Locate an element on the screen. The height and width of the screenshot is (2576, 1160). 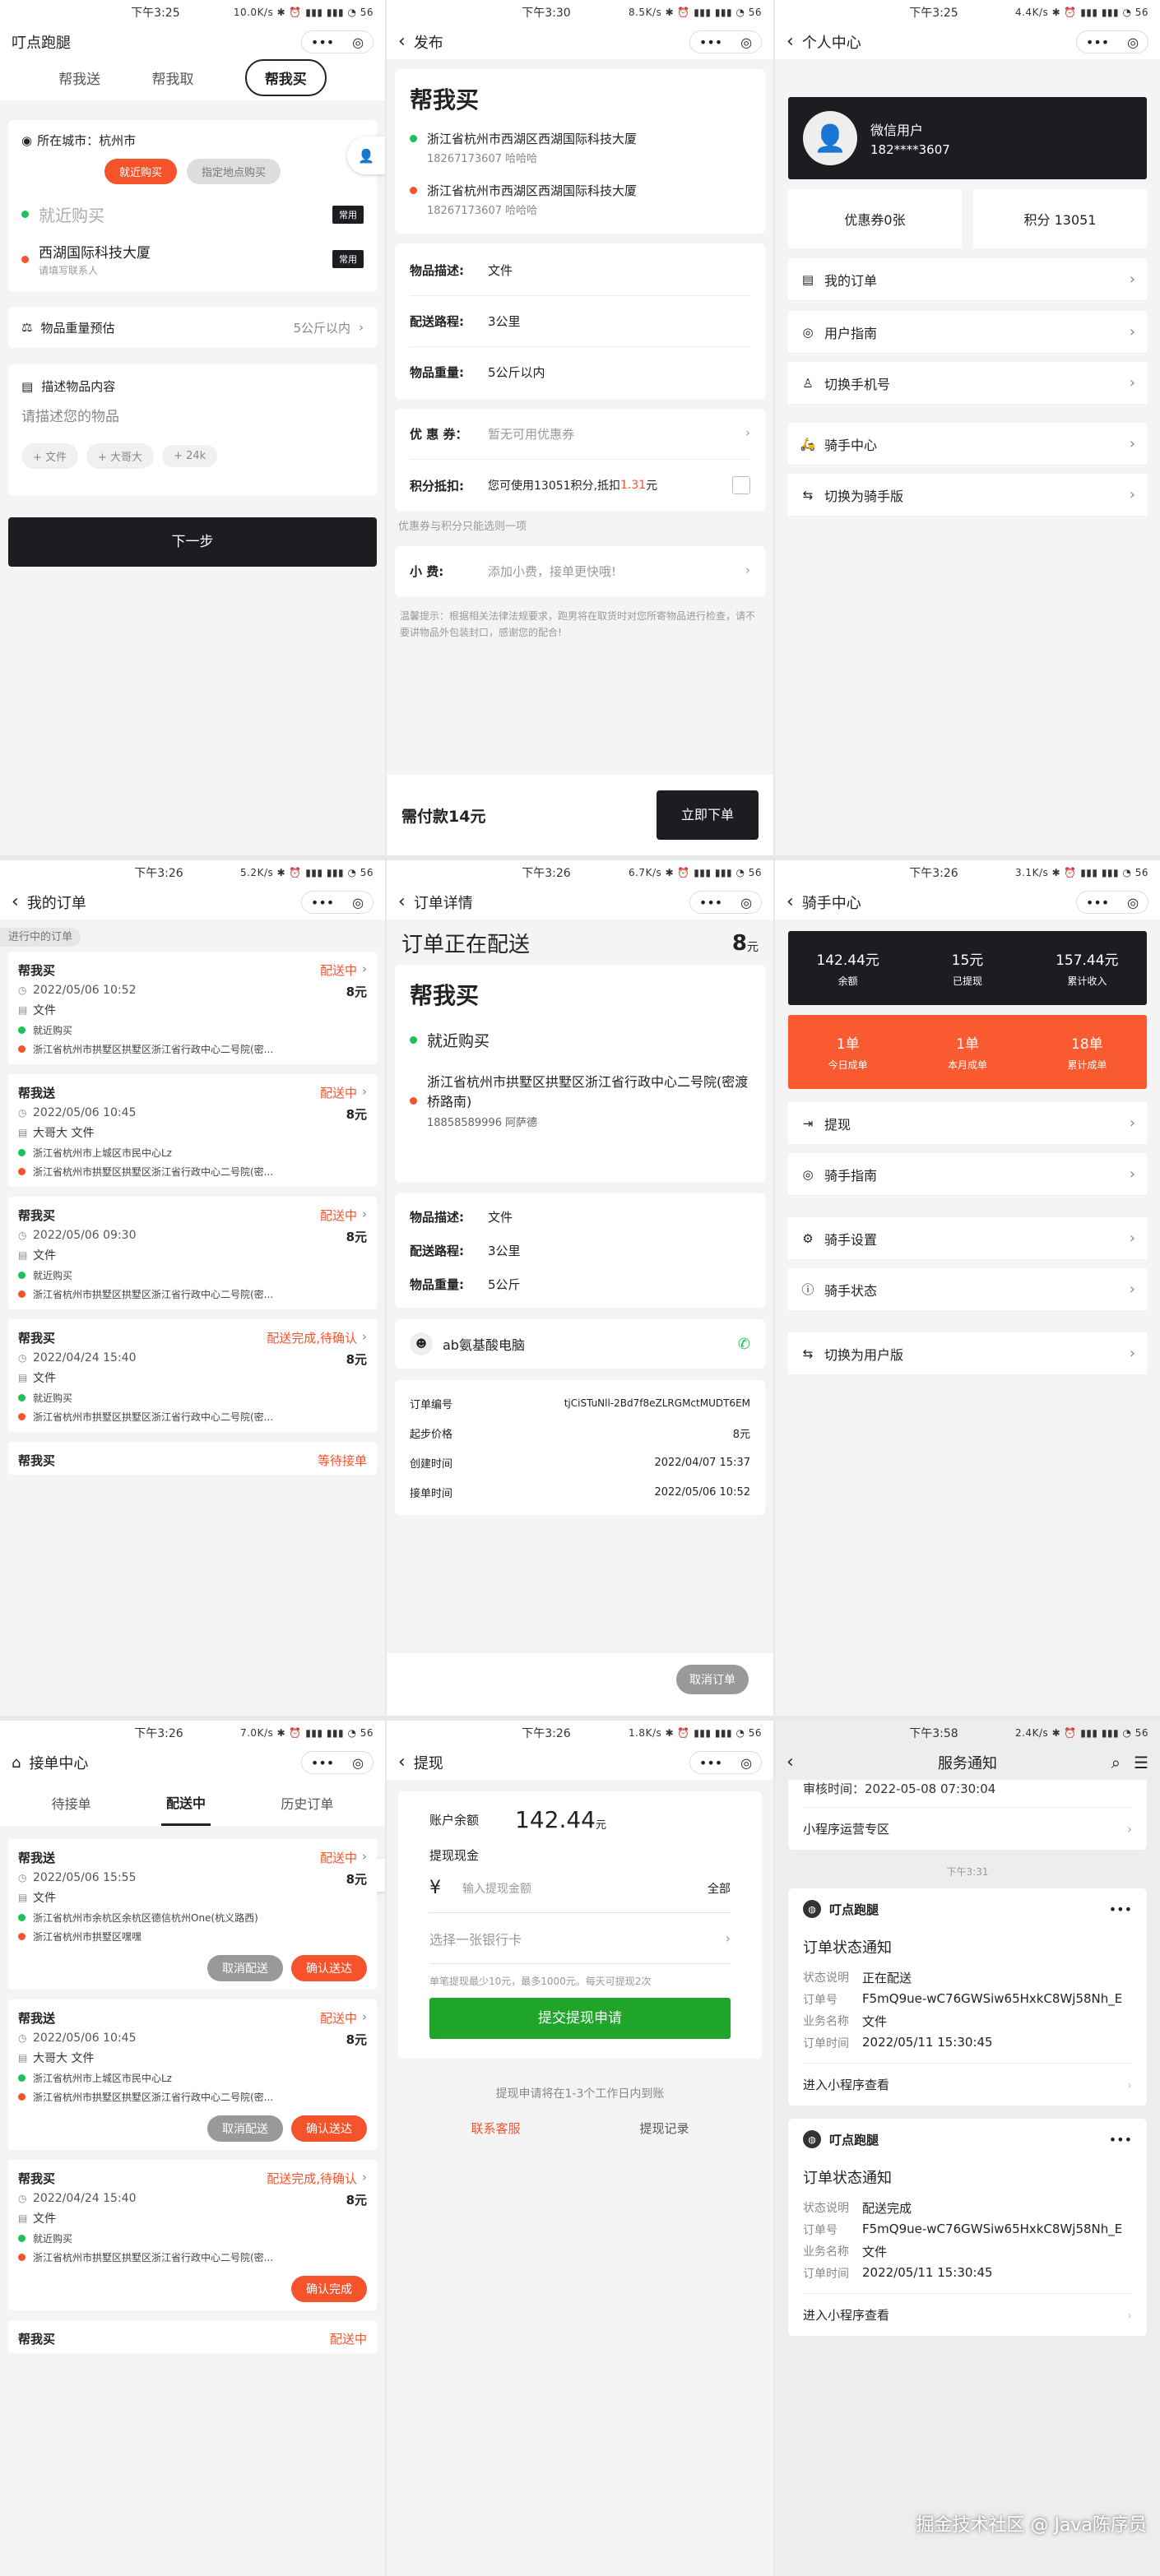
end-dot is located at coordinates (413, 1101).